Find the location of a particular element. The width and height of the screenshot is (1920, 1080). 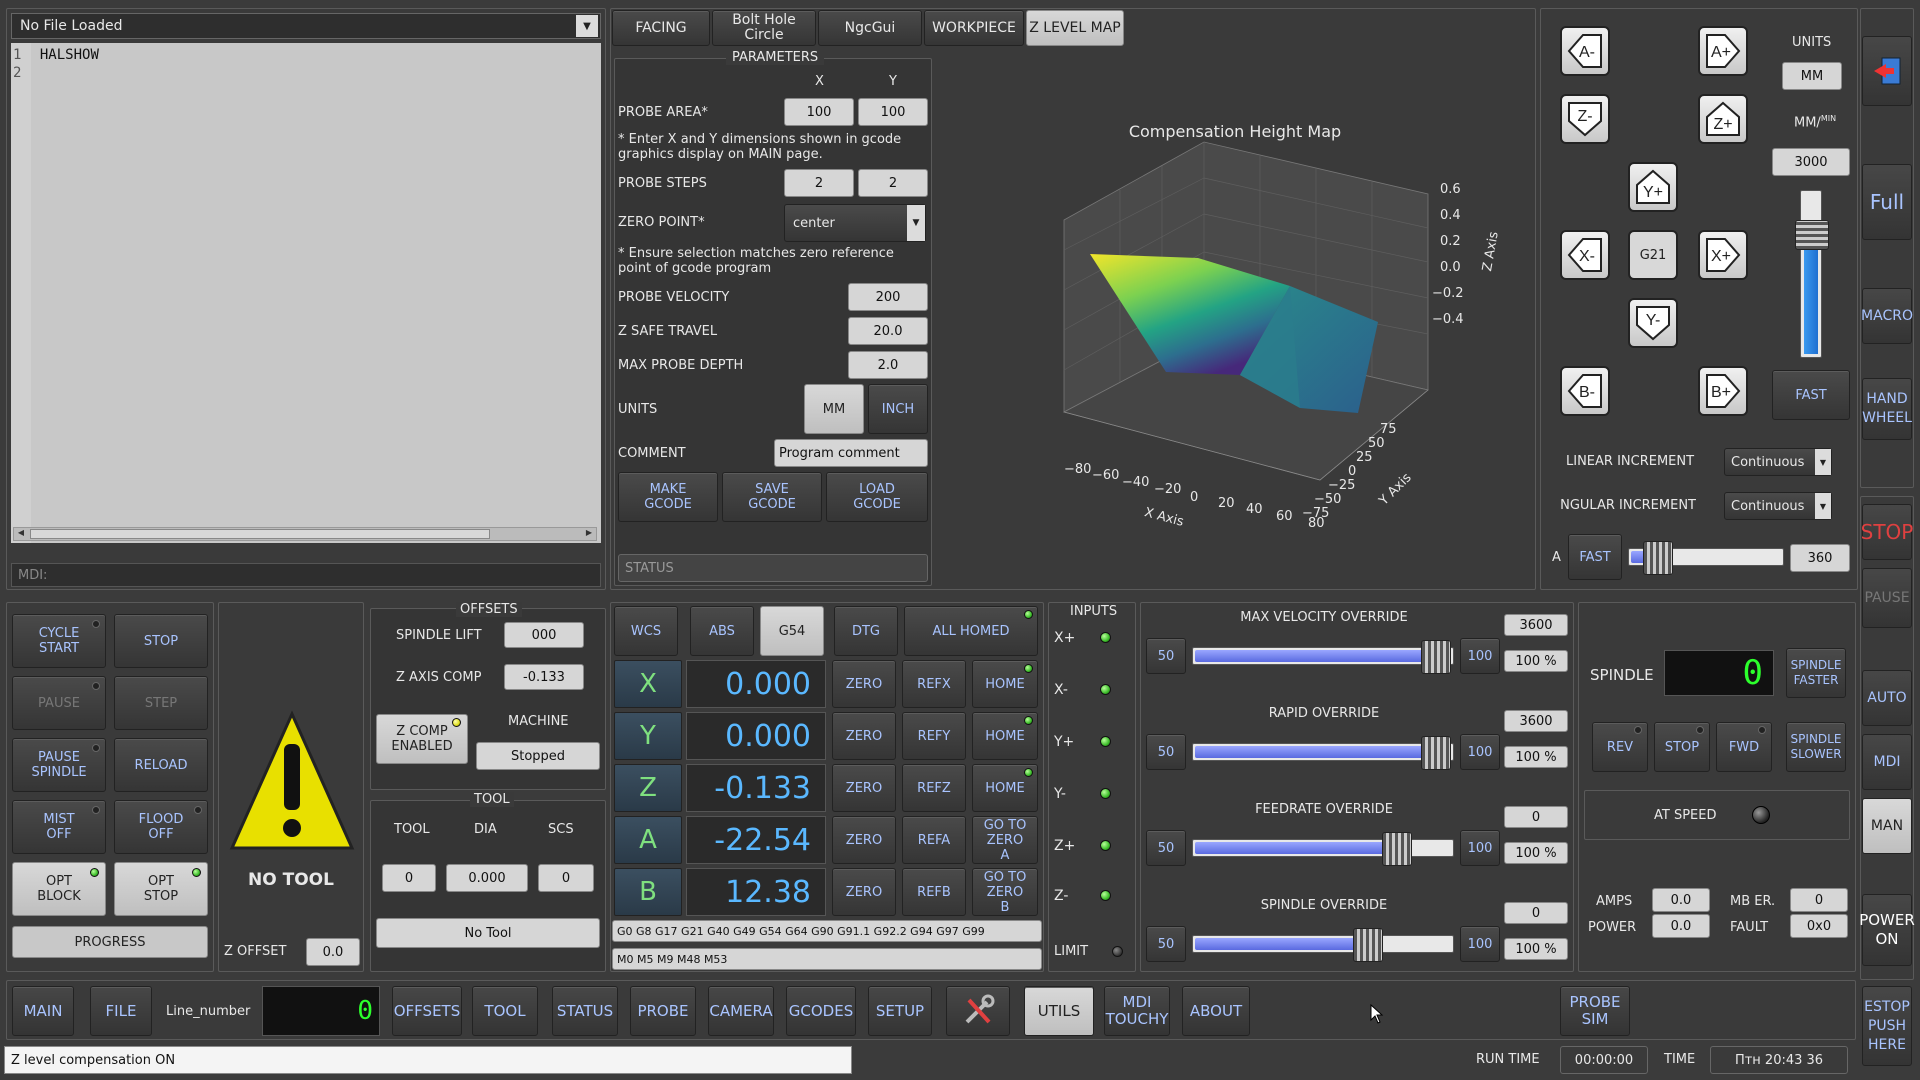

scrollbar-thumb is located at coordinates (260, 534).